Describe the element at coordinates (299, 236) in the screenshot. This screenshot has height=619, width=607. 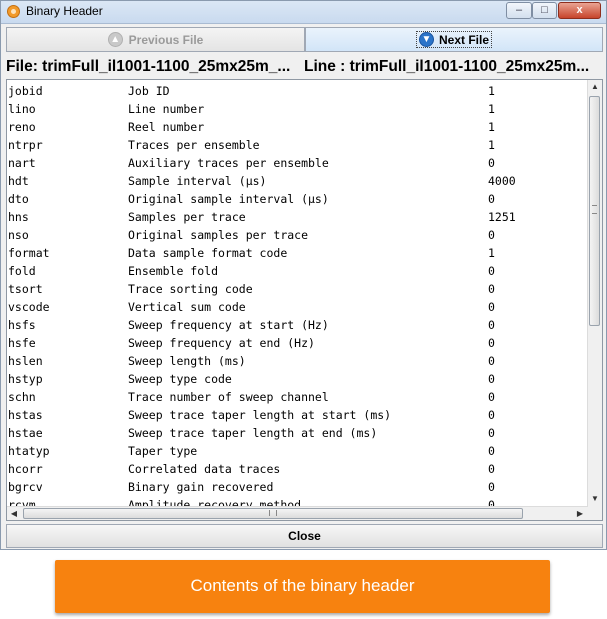
I see `header-row: nso Original samples per trace 0` at that location.